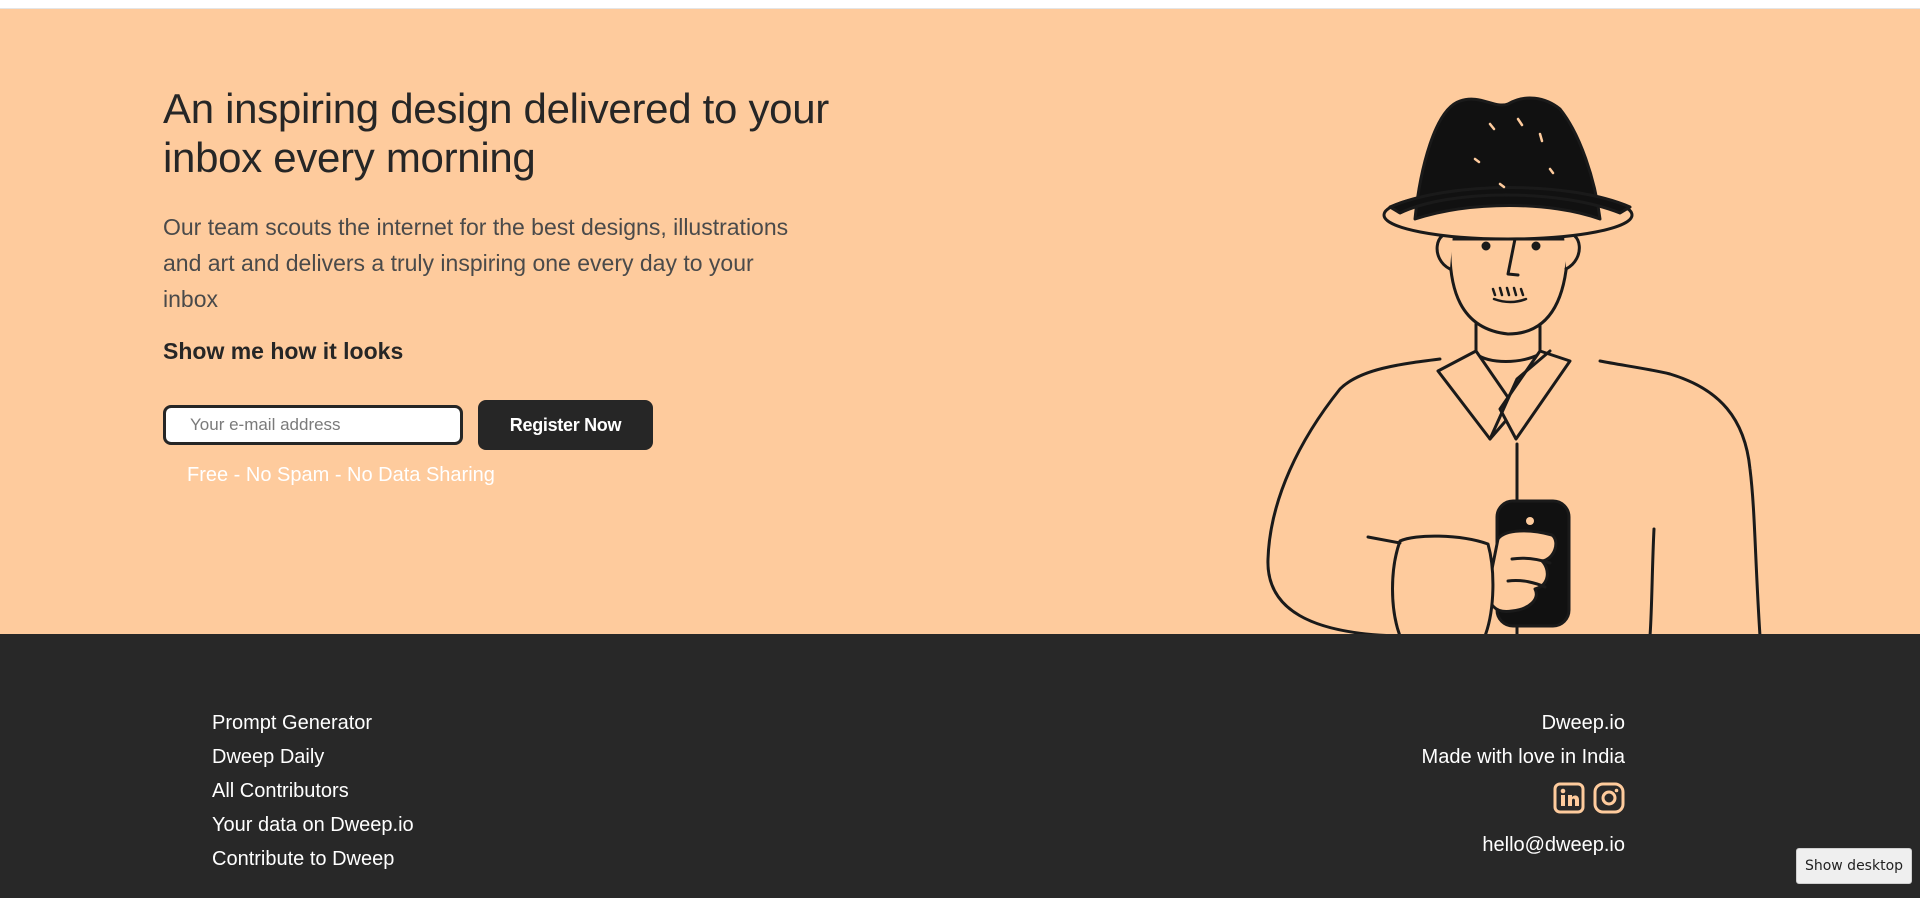  What do you see at coordinates (313, 859) in the screenshot?
I see `footer-link-contribute: Contribute to Dweep` at bounding box center [313, 859].